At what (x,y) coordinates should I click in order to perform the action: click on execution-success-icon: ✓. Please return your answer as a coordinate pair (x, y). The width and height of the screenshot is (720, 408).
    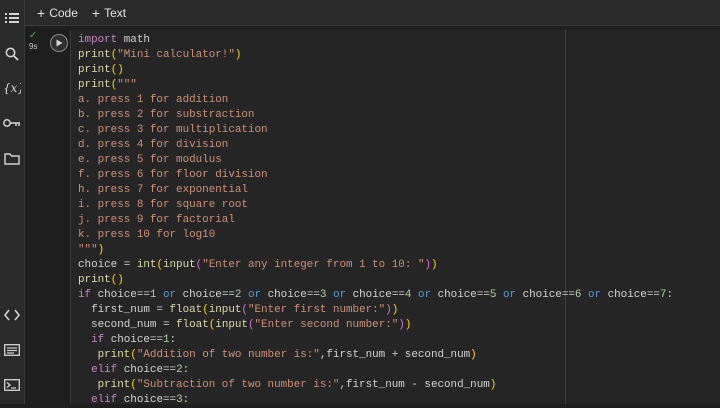
    Looking at the image, I should click on (33, 35).